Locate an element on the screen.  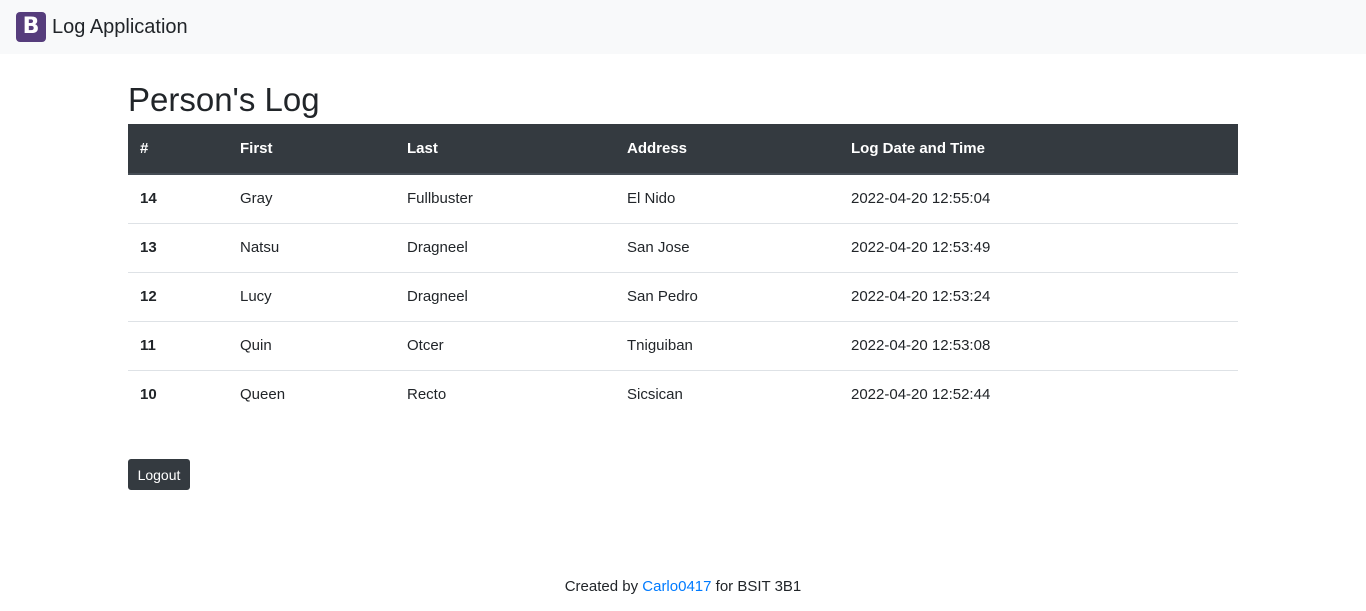
cell-first: Queen is located at coordinates (311, 394).